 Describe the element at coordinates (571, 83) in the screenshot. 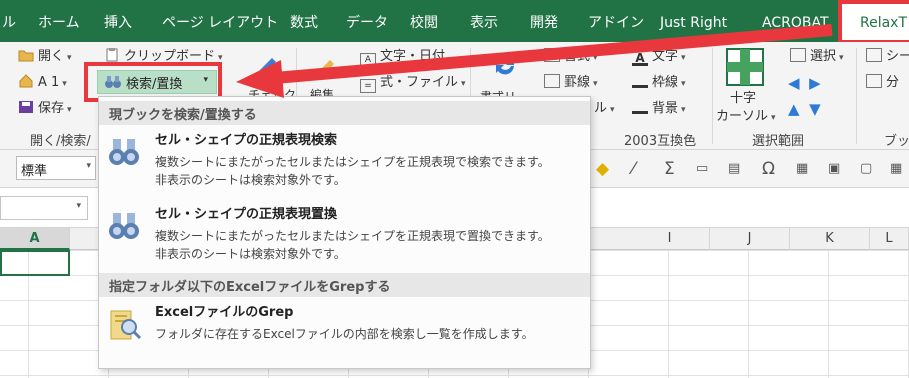

I see `border-button: 罫線 ▾` at that location.